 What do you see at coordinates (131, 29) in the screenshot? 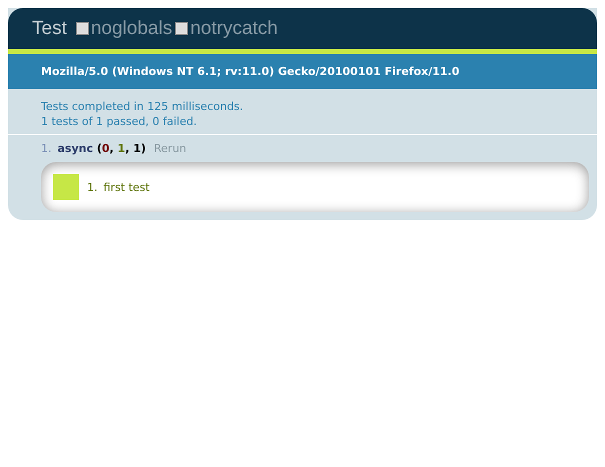
I see `checkbox-label: noglobals` at bounding box center [131, 29].